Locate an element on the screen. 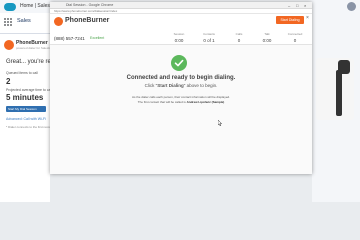 The height and width of the screenshot is (240, 360). instruction-suffix: " above to begin. is located at coordinates (200, 85).